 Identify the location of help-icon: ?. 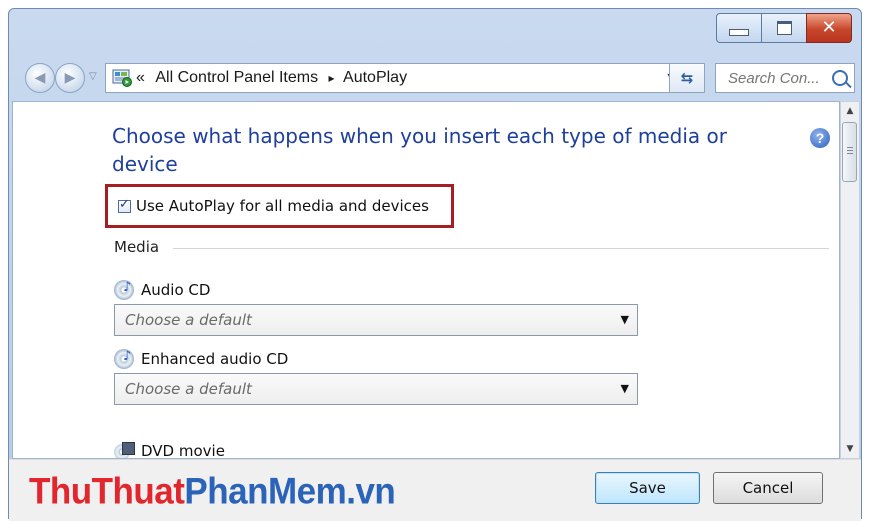
(820, 138).